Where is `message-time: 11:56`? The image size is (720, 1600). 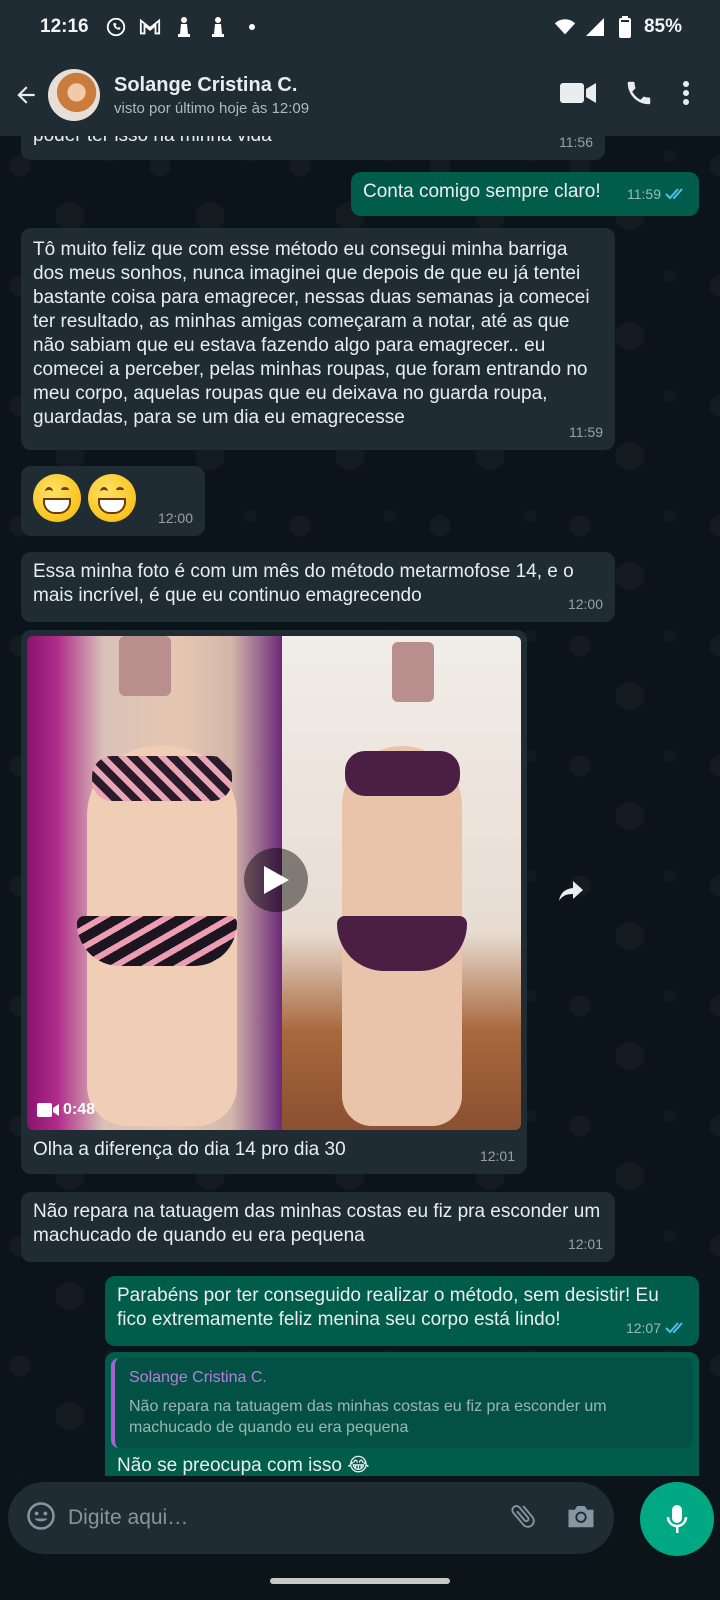
message-time: 11:56 is located at coordinates (576, 143).